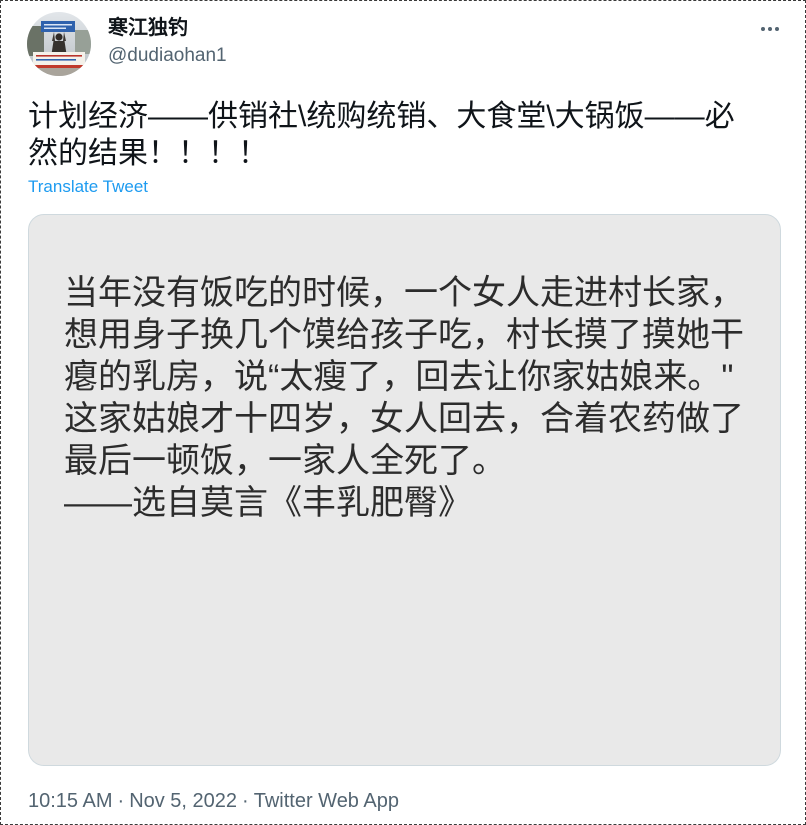 The image size is (806, 825). Describe the element at coordinates (404, 335) in the screenshot. I see `photo-text-line: 想用身子换几个馍给孩子吃，村长摸了摸她干` at that location.